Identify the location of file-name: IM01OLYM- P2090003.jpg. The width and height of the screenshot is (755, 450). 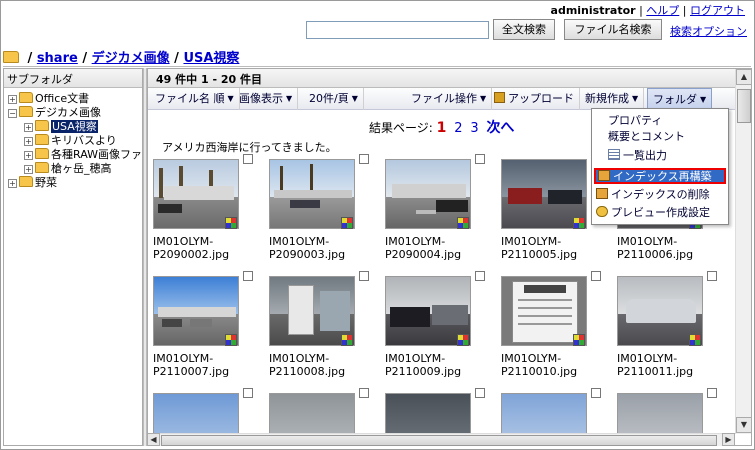
(307, 248).